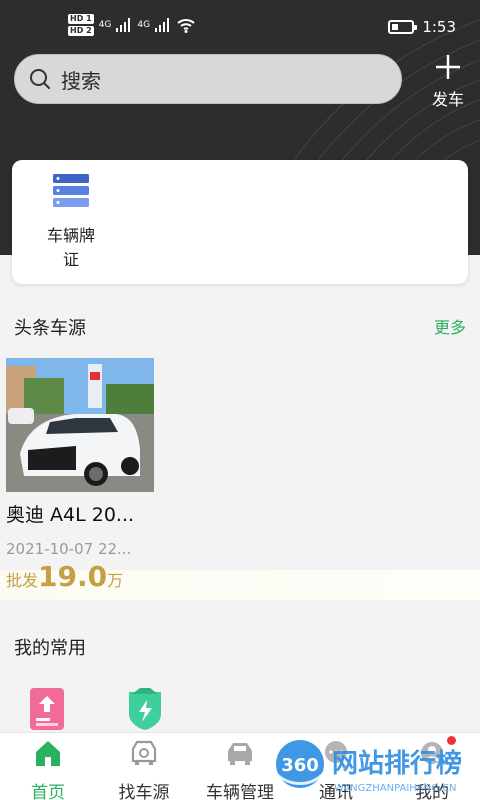 The width and height of the screenshot is (480, 800). What do you see at coordinates (40, 79) in the screenshot?
I see `search-icon` at bounding box center [40, 79].